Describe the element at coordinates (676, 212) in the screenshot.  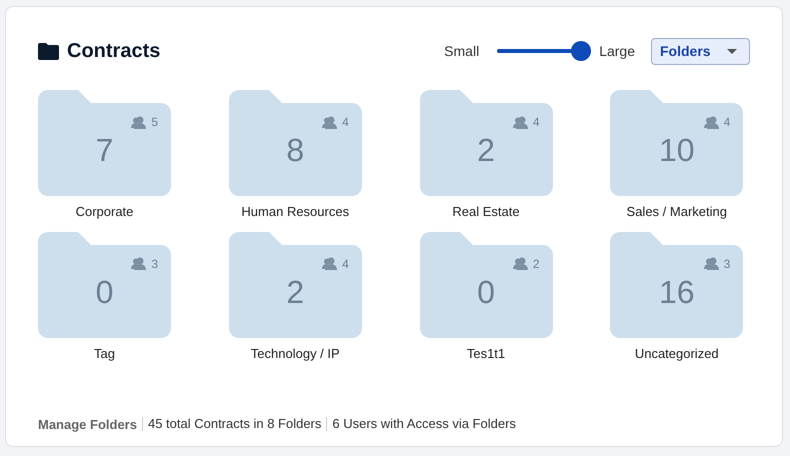
I see `folder-name: Sales / Marketing` at that location.